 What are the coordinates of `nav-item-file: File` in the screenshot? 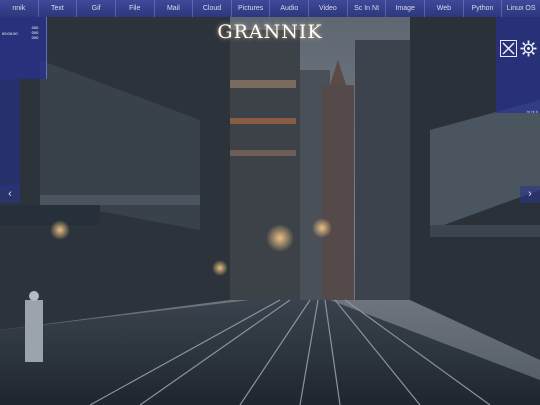 It's located at (135, 8).